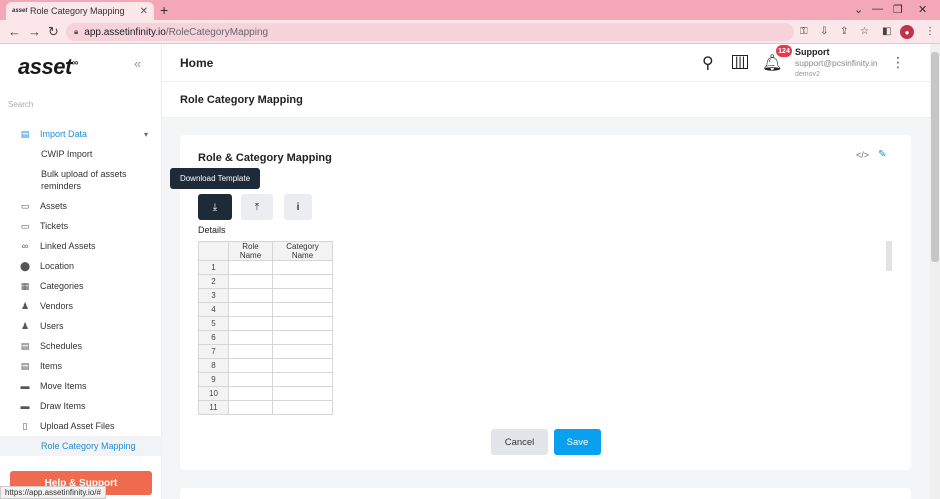  I want to click on logo: asset∞, so click(48, 66).